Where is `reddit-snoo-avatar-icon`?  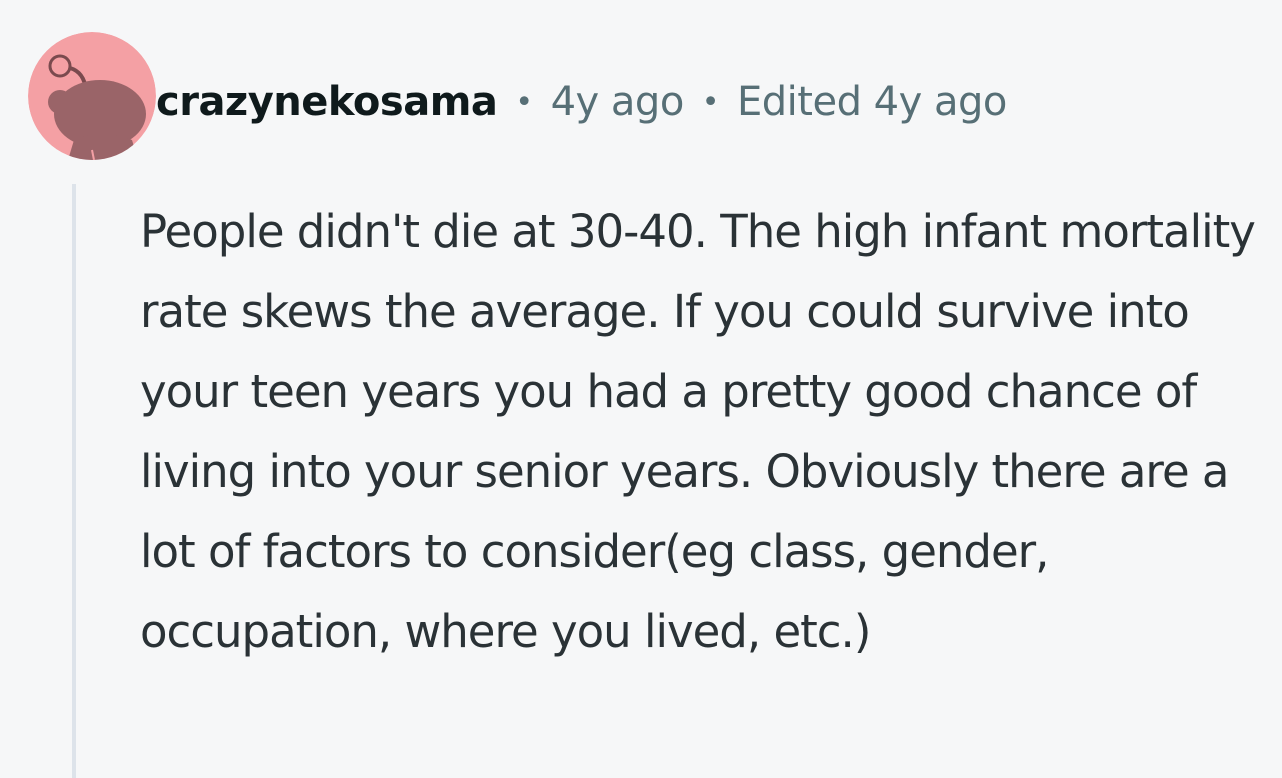
reddit-snoo-avatar-icon is located at coordinates (92, 96).